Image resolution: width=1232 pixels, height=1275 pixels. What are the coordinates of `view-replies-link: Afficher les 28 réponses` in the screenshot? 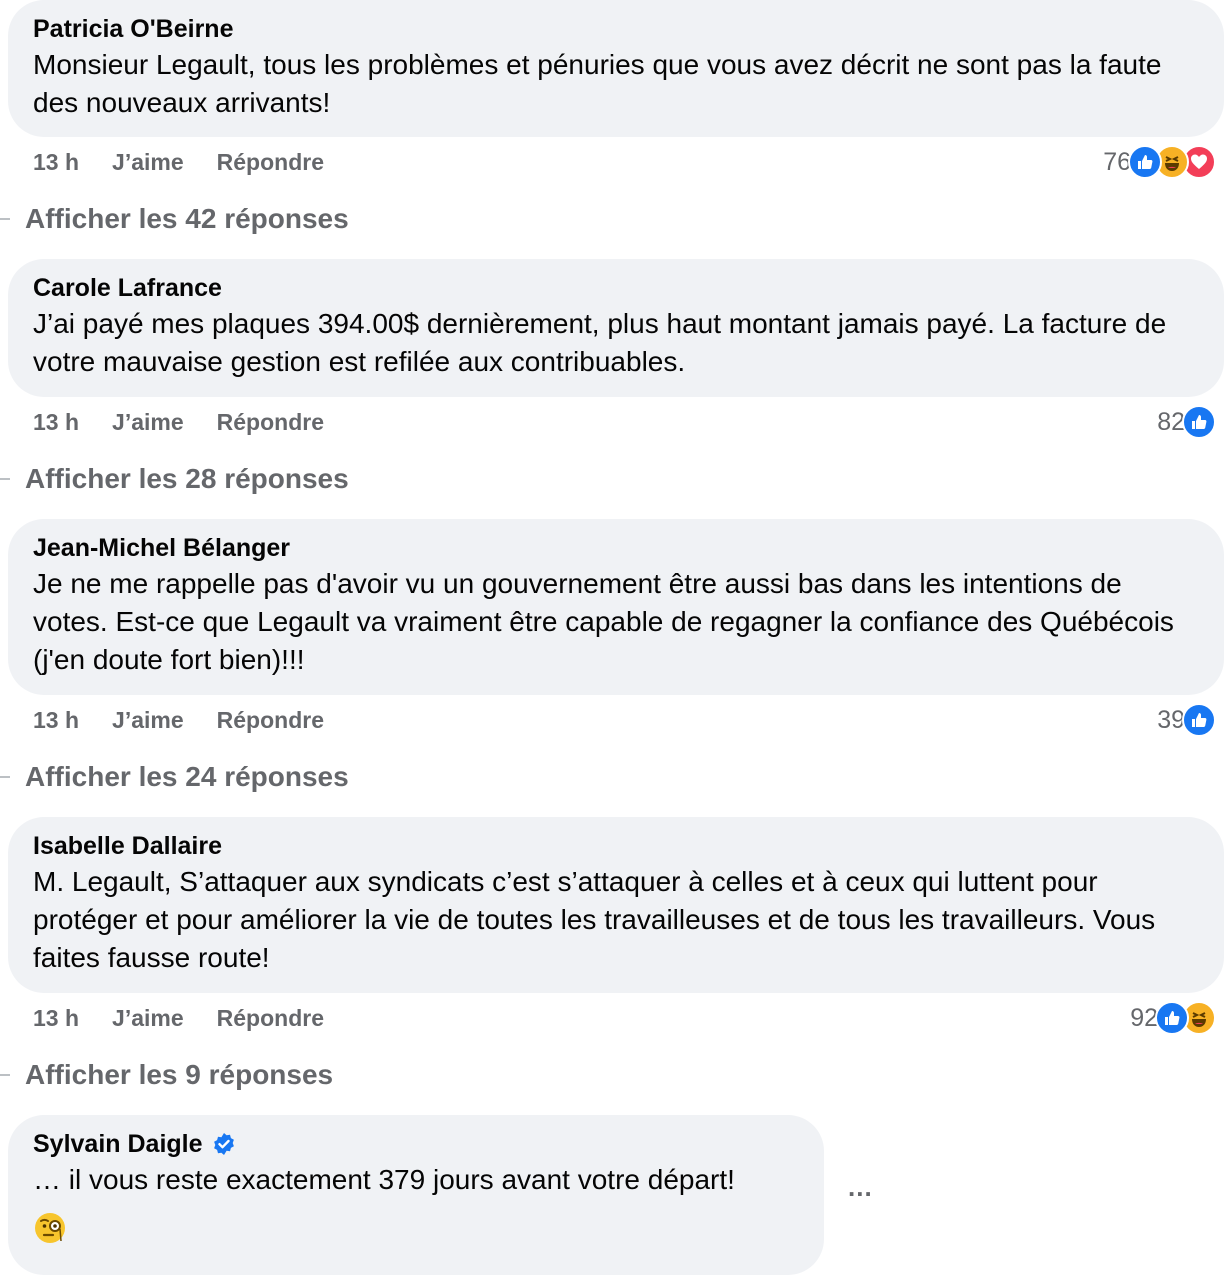 It's located at (174, 479).